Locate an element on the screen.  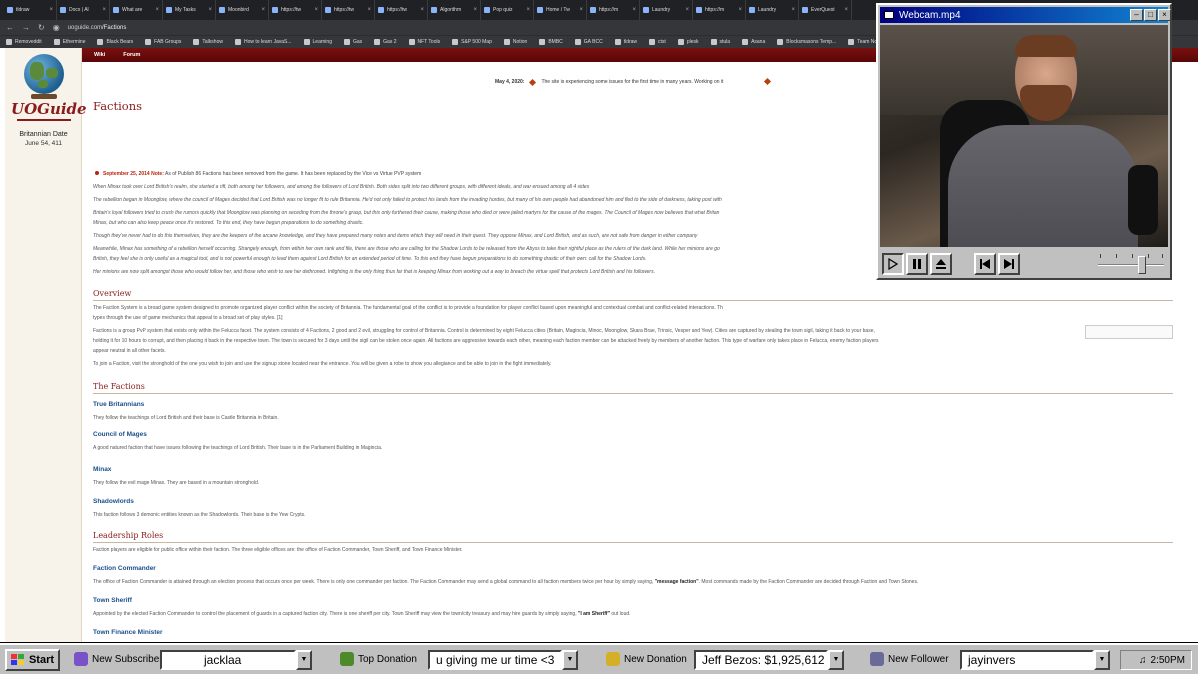
speaker-icon: ♫ is located at coordinates (1143, 660).